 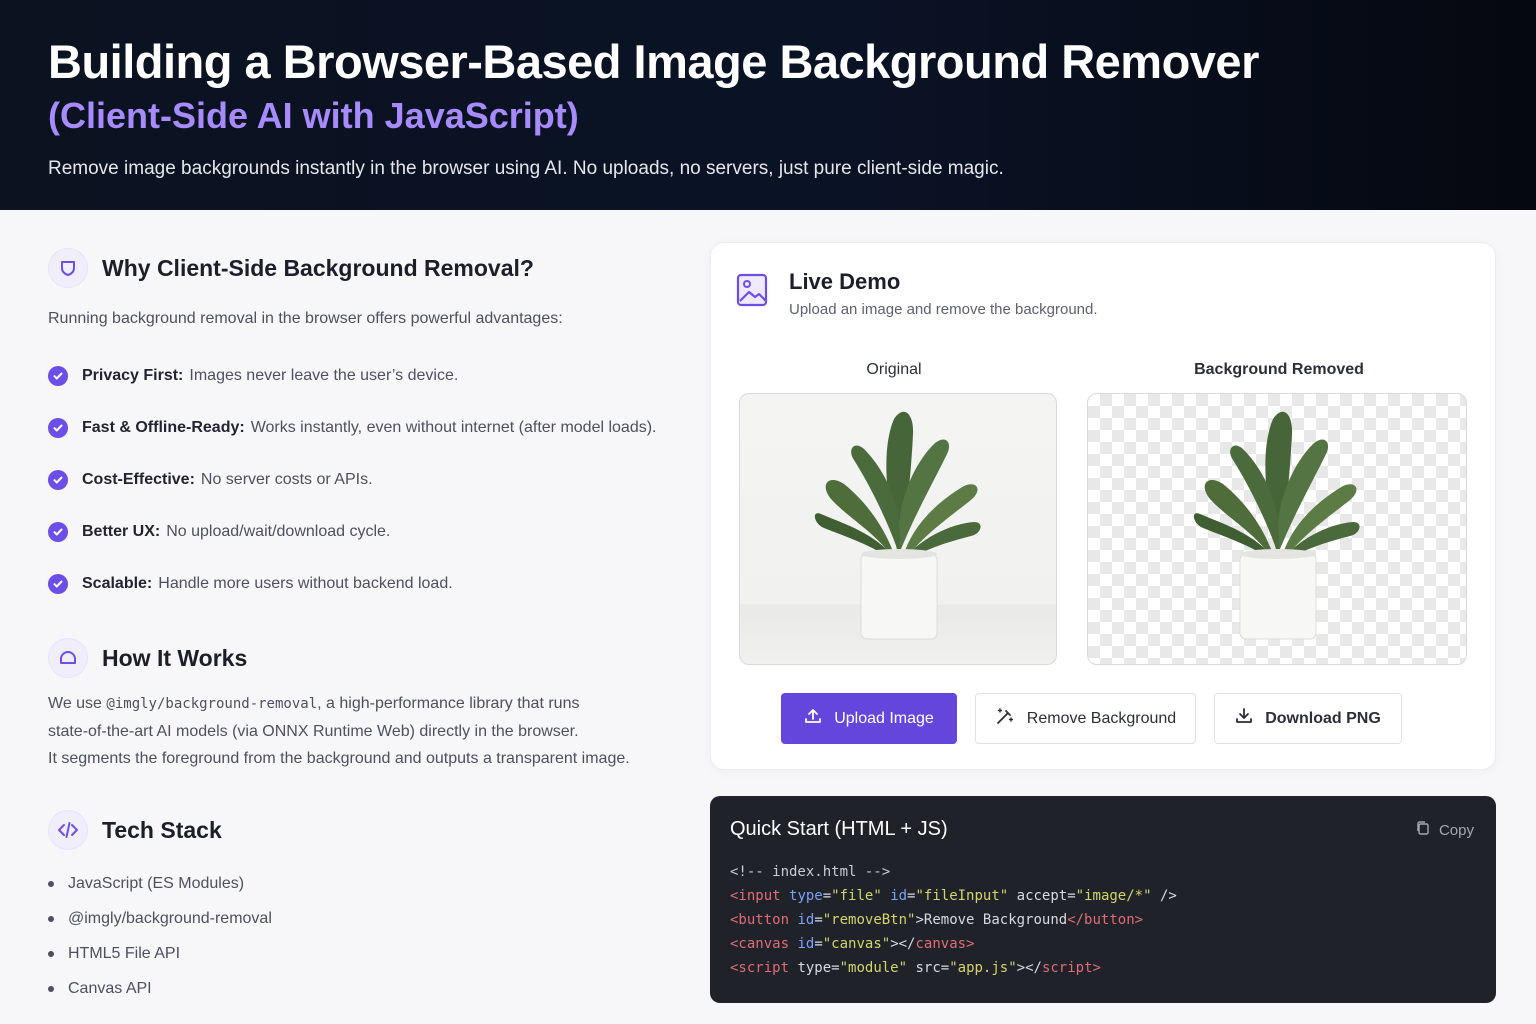 What do you see at coordinates (358, 883) in the screenshot?
I see `list-item: JavaScript (ES Modules)` at bounding box center [358, 883].